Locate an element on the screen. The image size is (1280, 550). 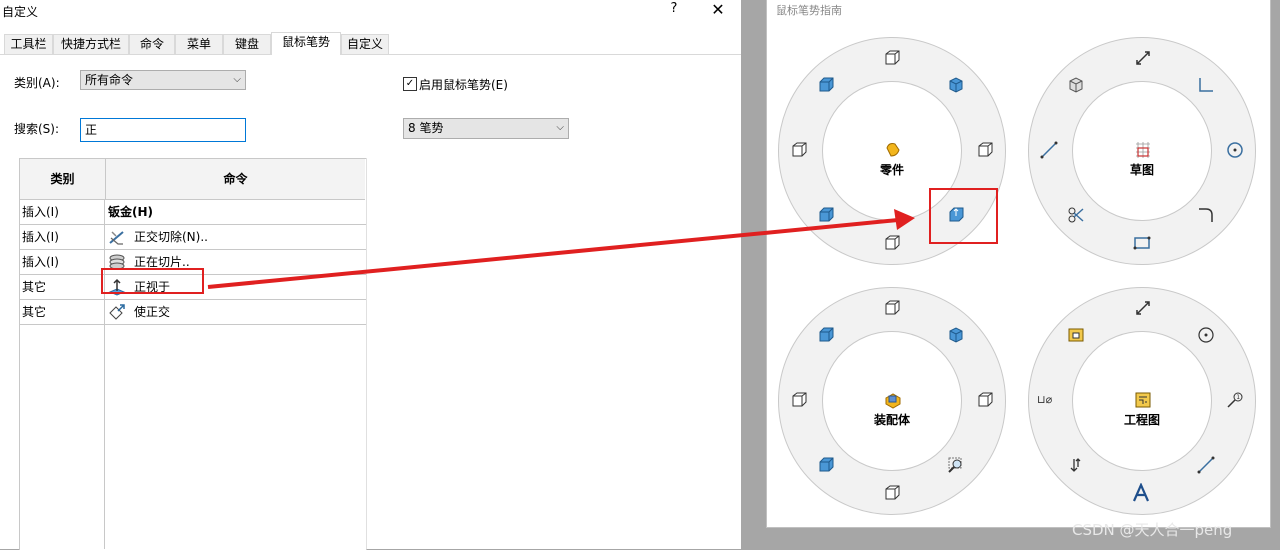
annotation-arrow is located at coordinates (561, 249).